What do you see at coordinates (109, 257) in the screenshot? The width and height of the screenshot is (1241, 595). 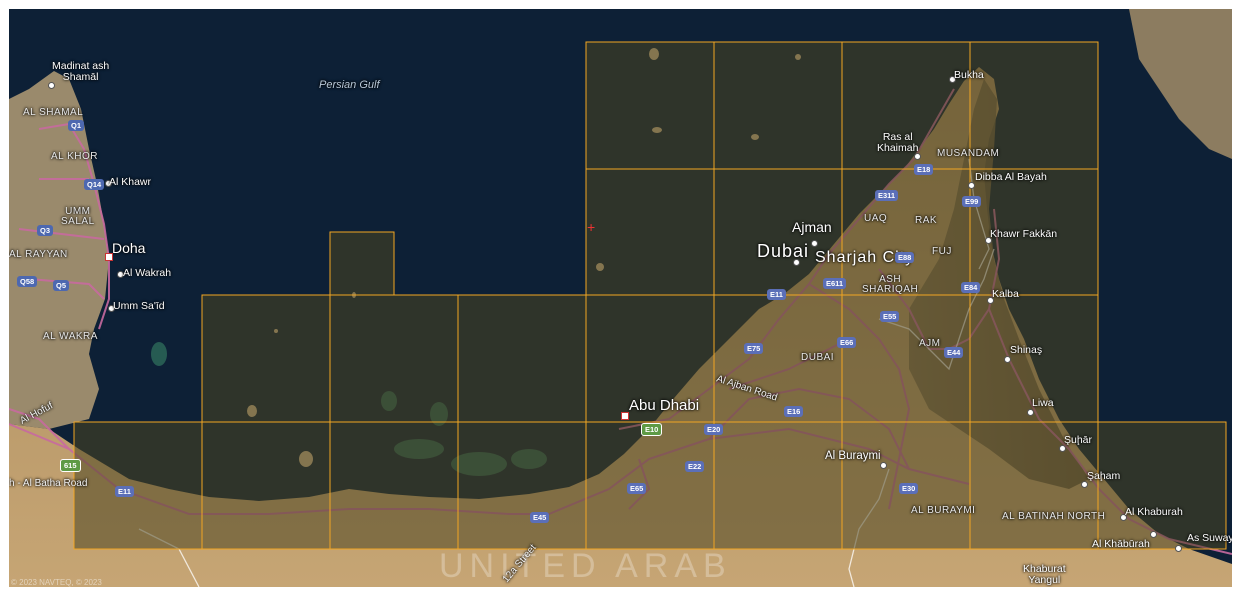 I see `capital-marker-doha` at bounding box center [109, 257].